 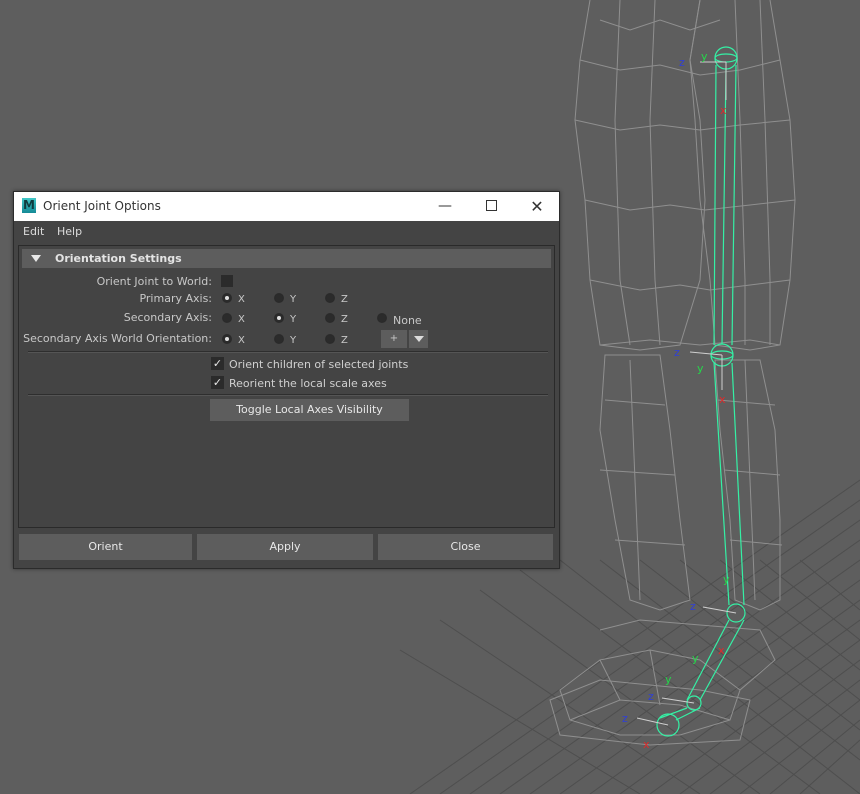 What do you see at coordinates (227, 281) in the screenshot?
I see `orient-joint-to-world-checkbox` at bounding box center [227, 281].